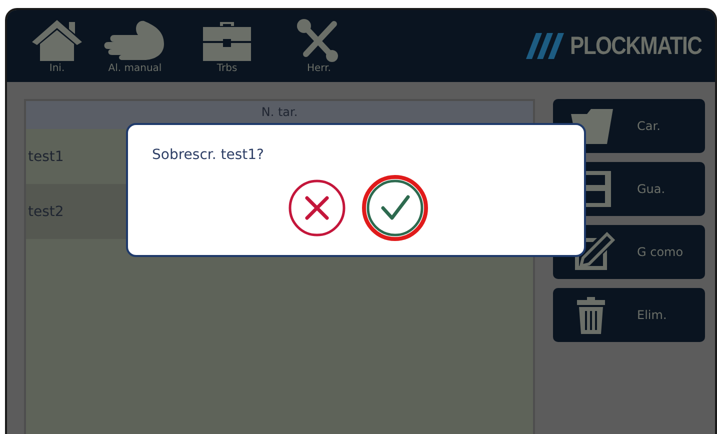 The height and width of the screenshot is (434, 717). I want to click on logo-text: PLOCKMATIC, so click(636, 46).